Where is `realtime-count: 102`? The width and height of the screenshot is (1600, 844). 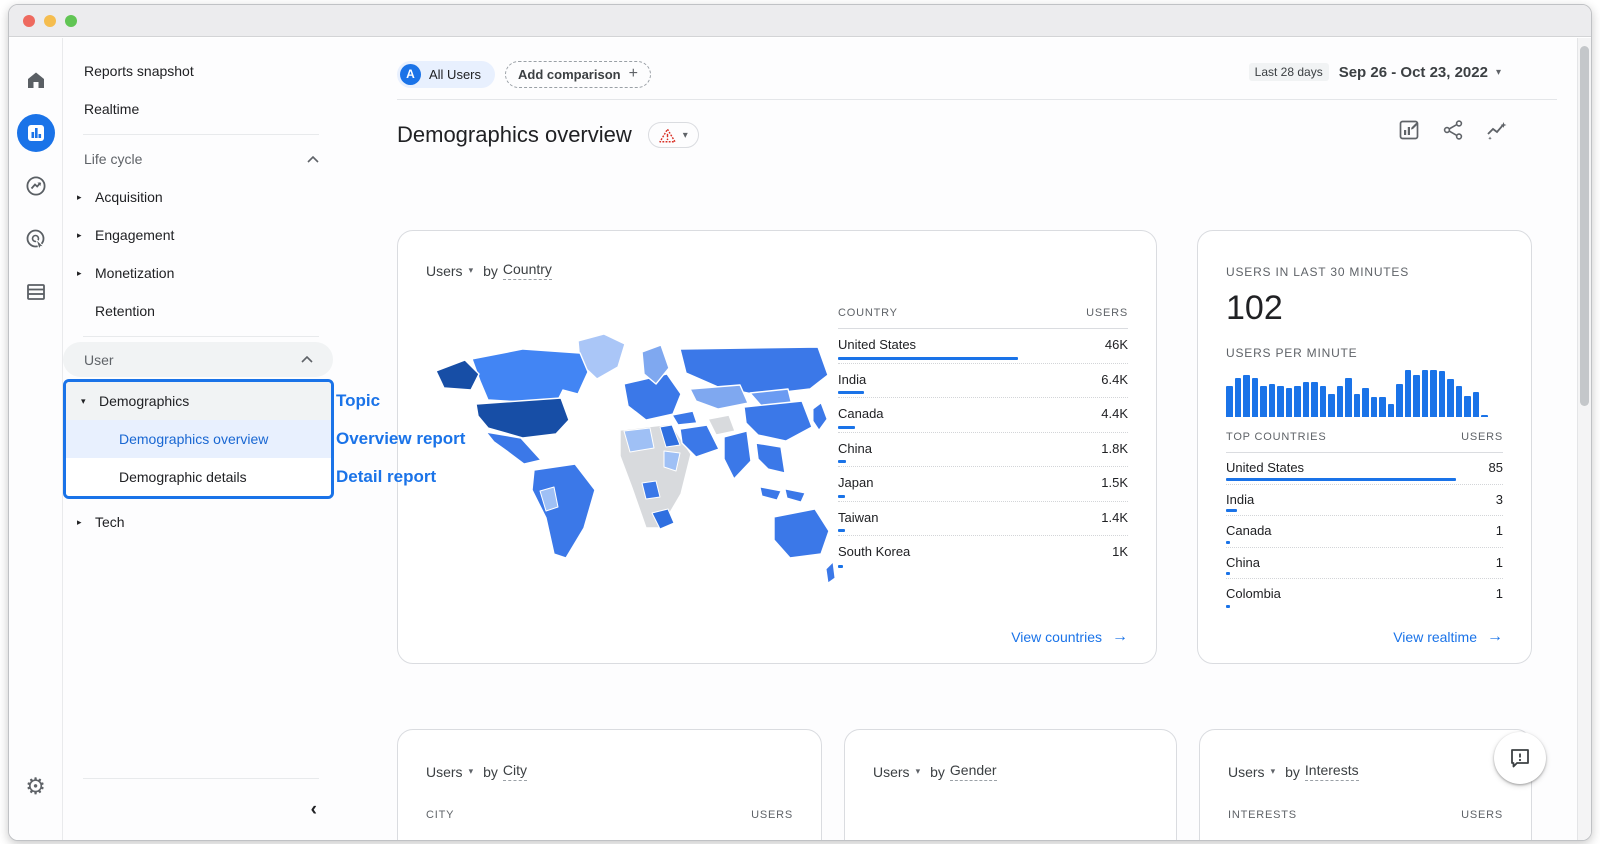 realtime-count: 102 is located at coordinates (1254, 308).